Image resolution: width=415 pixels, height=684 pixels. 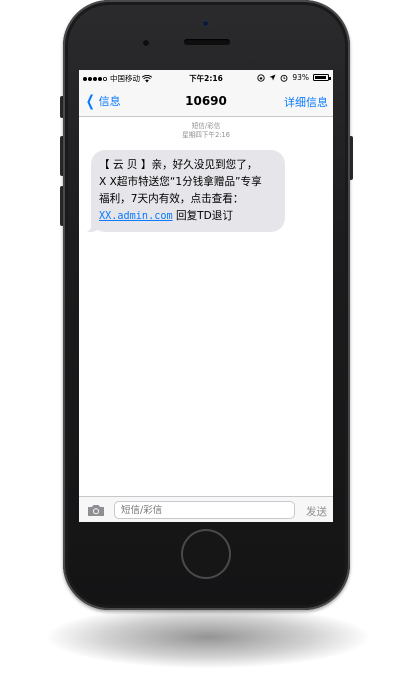 What do you see at coordinates (206, 135) in the screenshot?
I see `message-timestamp: 星期四下午2:16` at bounding box center [206, 135].